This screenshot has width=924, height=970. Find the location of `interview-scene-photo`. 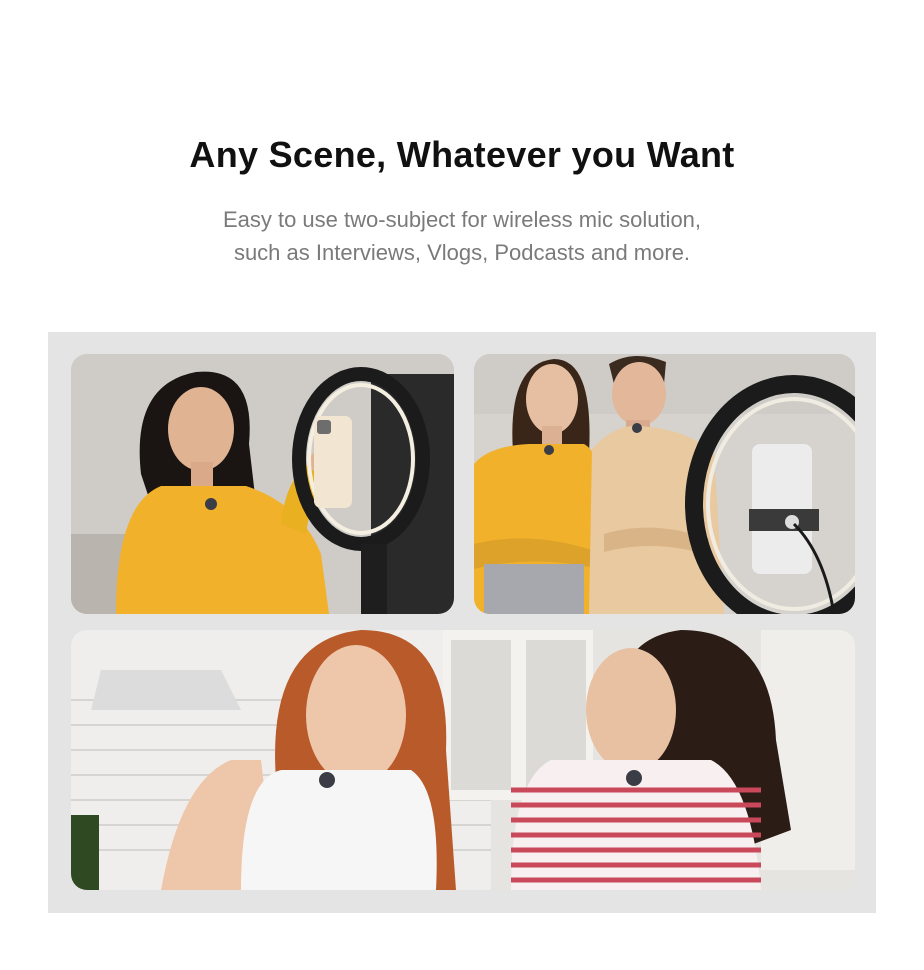

interview-scene-photo is located at coordinates (664, 484).